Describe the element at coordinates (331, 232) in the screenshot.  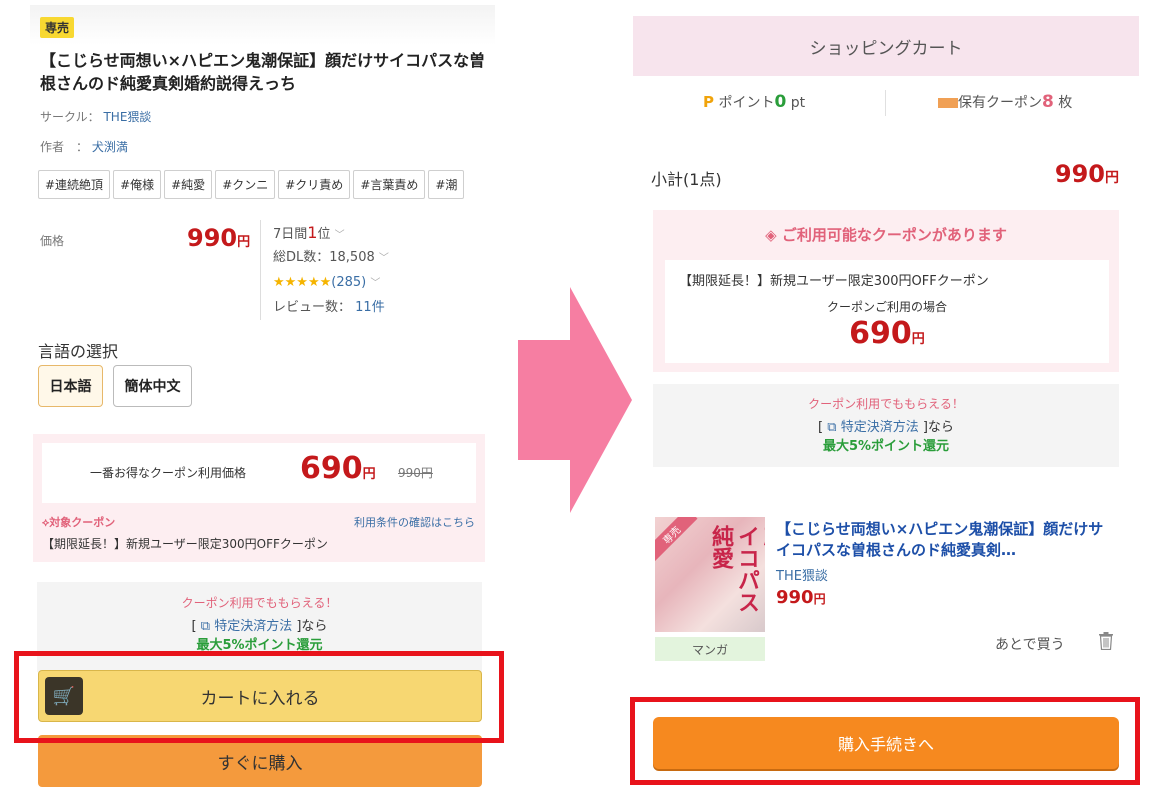
I see `rank-row: 7日間1位 ﹀` at that location.